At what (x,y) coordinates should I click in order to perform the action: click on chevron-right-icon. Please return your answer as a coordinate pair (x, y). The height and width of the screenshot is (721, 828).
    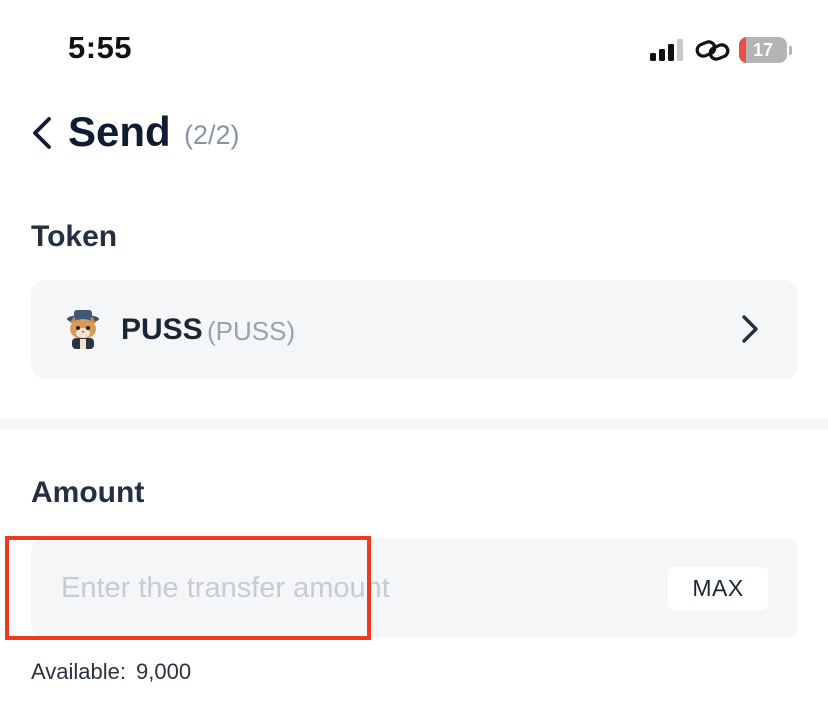
    Looking at the image, I should click on (750, 329).